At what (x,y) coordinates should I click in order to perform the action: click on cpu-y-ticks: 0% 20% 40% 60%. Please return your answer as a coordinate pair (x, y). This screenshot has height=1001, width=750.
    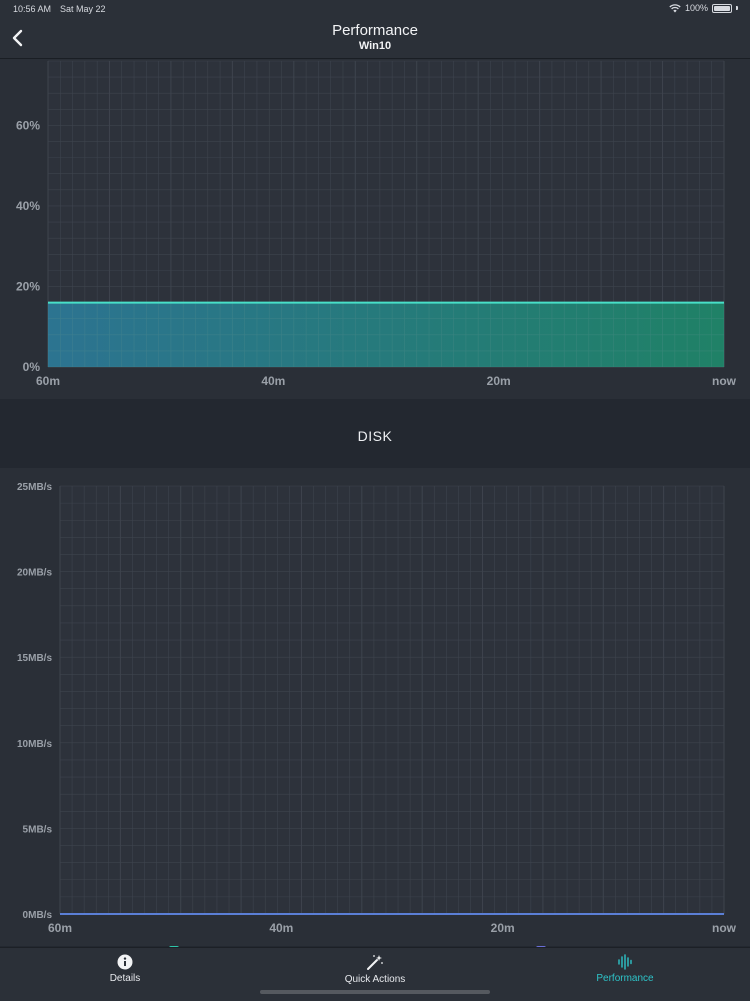
    Looking at the image, I should click on (28, 246).